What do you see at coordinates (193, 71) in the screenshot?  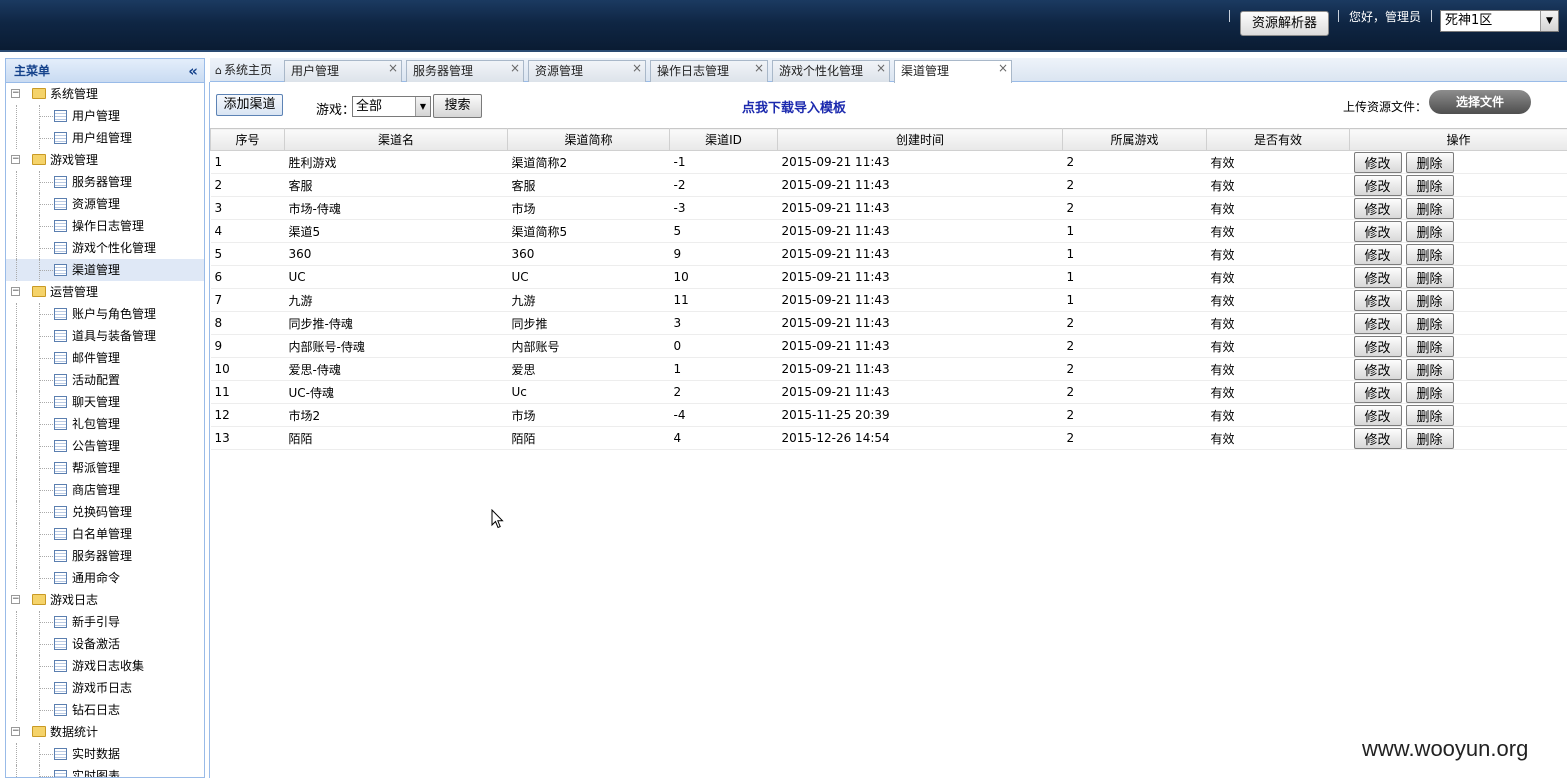 I see `collapse-icon: «` at bounding box center [193, 71].